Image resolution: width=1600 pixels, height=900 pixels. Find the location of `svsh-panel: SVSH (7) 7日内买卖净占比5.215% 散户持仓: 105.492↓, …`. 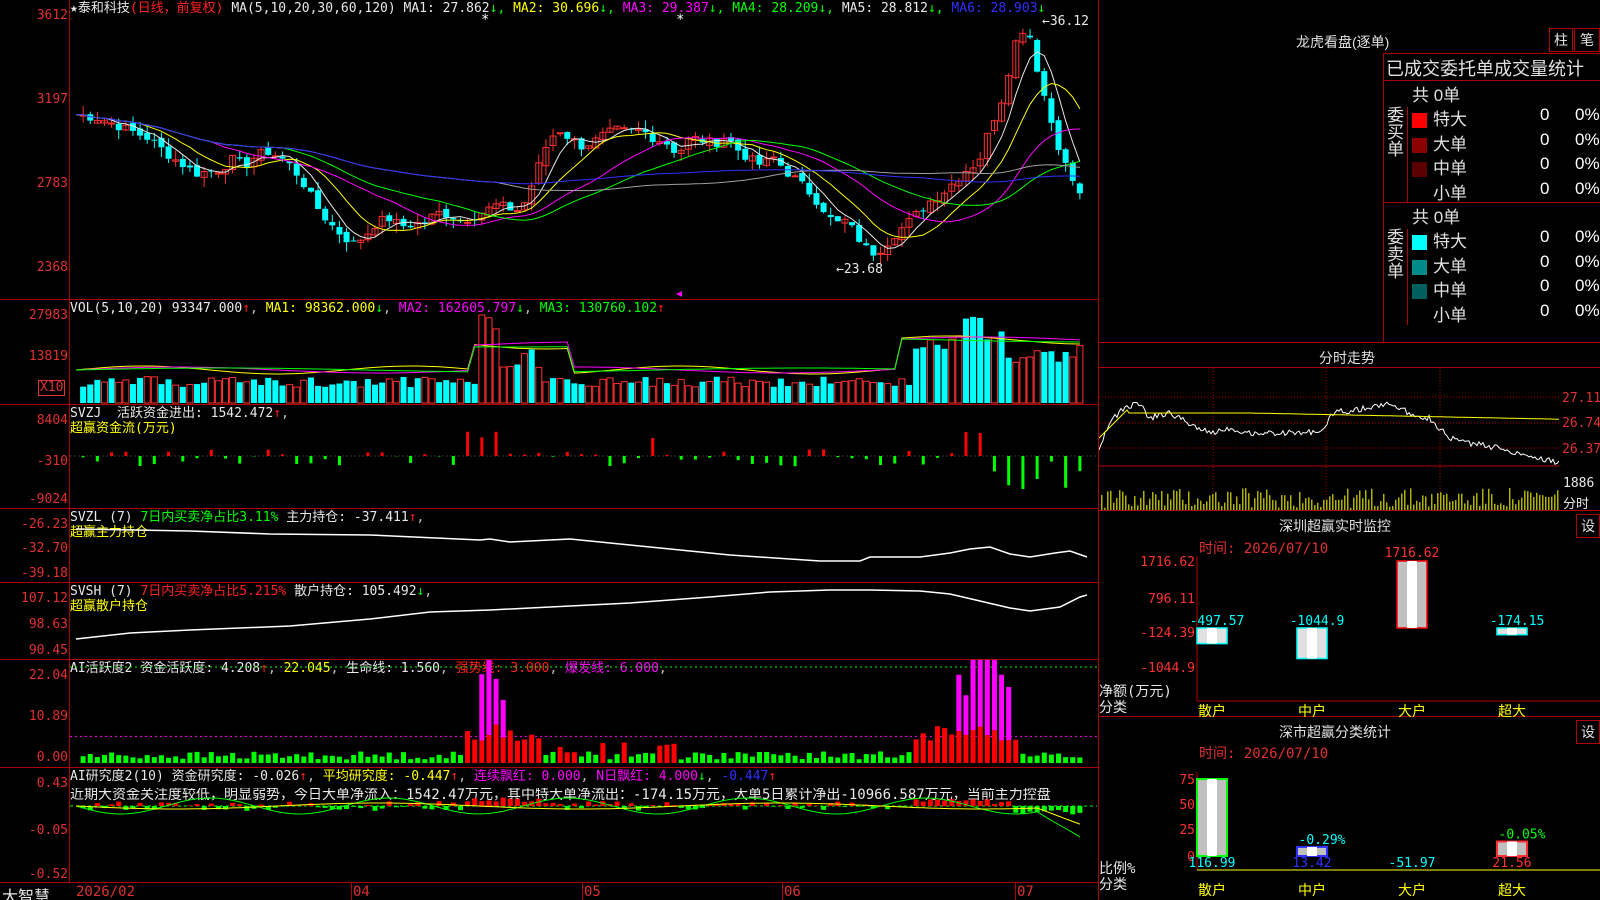

svsh-panel: SVSH (7) 7日内买卖净占比5.215% 散户持仓: 105.492↓, … is located at coordinates (549, 621).